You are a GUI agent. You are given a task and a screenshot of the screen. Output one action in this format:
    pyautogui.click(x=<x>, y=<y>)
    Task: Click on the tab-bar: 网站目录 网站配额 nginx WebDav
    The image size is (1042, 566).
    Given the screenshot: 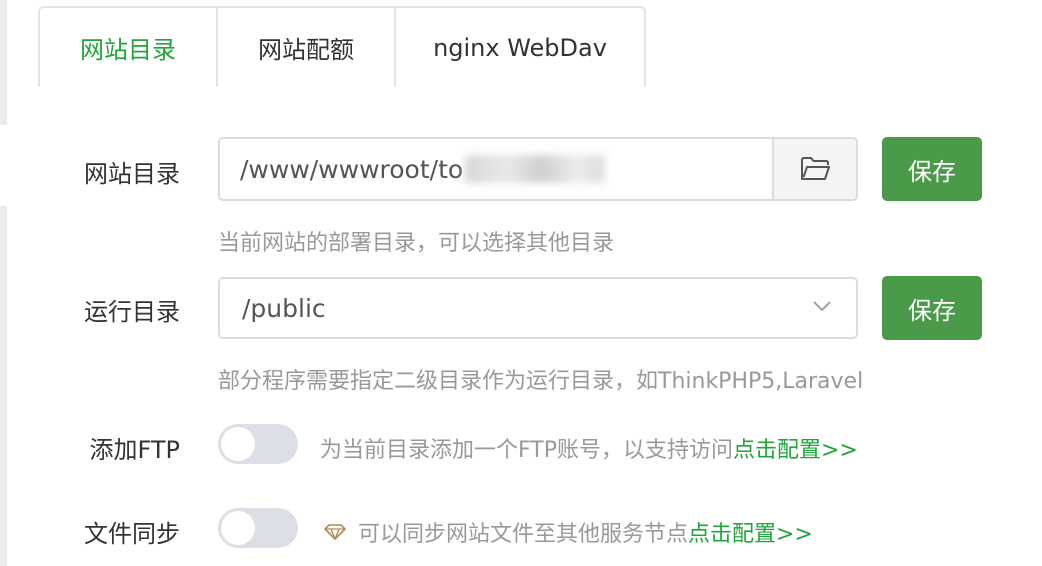 What is the action you would take?
    pyautogui.click(x=342, y=46)
    